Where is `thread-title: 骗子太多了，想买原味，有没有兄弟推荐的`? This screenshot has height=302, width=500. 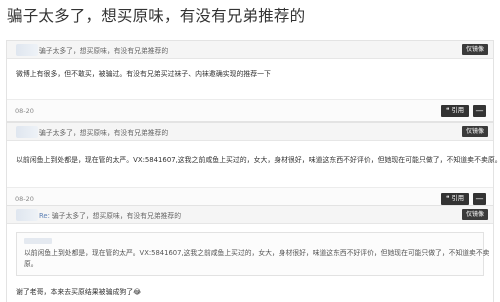
thread-title: 骗子太多了，想买原味，有没有兄弟推荐的 is located at coordinates (156, 16).